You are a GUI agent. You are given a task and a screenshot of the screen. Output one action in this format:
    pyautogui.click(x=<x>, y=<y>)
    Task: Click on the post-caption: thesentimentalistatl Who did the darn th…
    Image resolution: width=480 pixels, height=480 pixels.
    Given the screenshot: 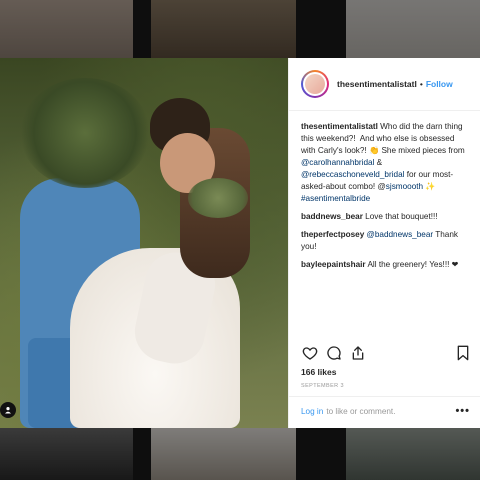 What is the action you would take?
    pyautogui.click(x=384, y=163)
    